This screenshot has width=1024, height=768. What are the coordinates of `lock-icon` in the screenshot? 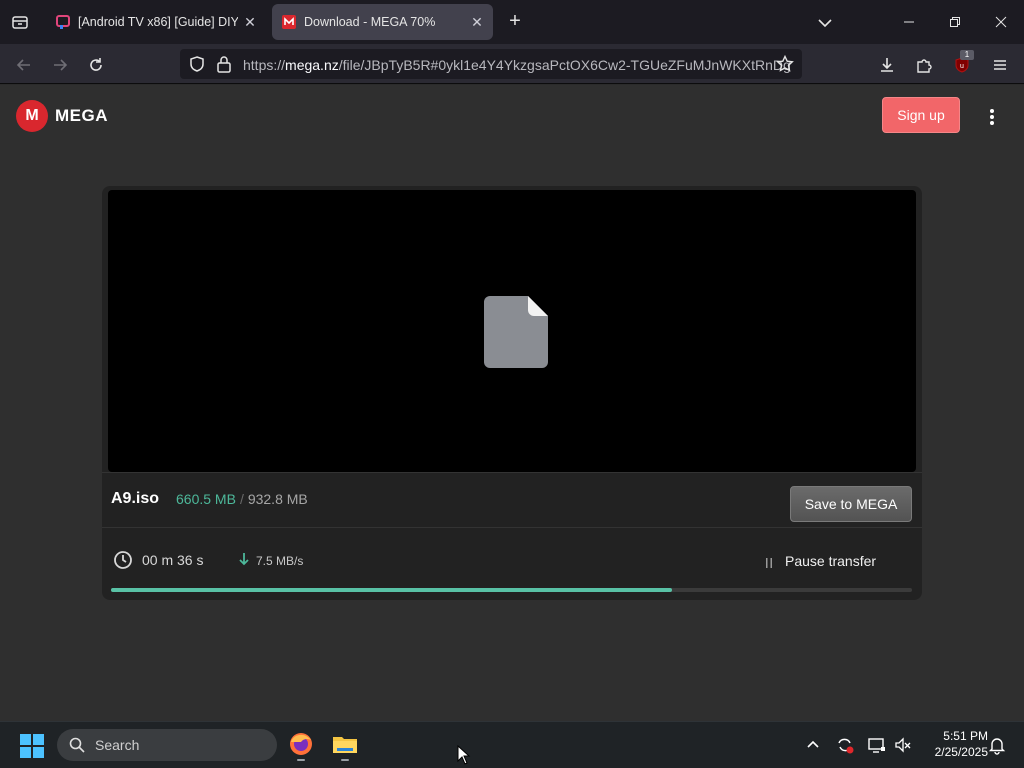 It's located at (224, 66).